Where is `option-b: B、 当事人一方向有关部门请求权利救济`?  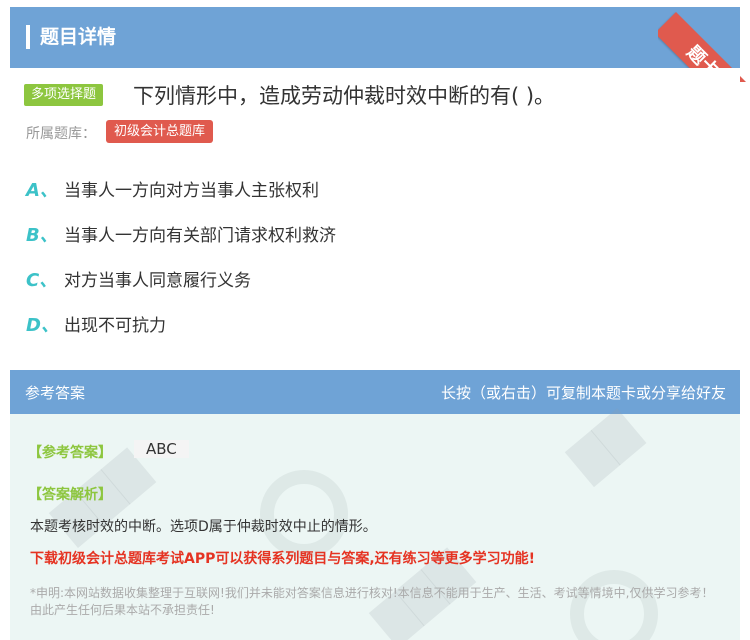 option-b: B、 当事人一方向有关部门请求权利救济 is located at coordinates (181, 235).